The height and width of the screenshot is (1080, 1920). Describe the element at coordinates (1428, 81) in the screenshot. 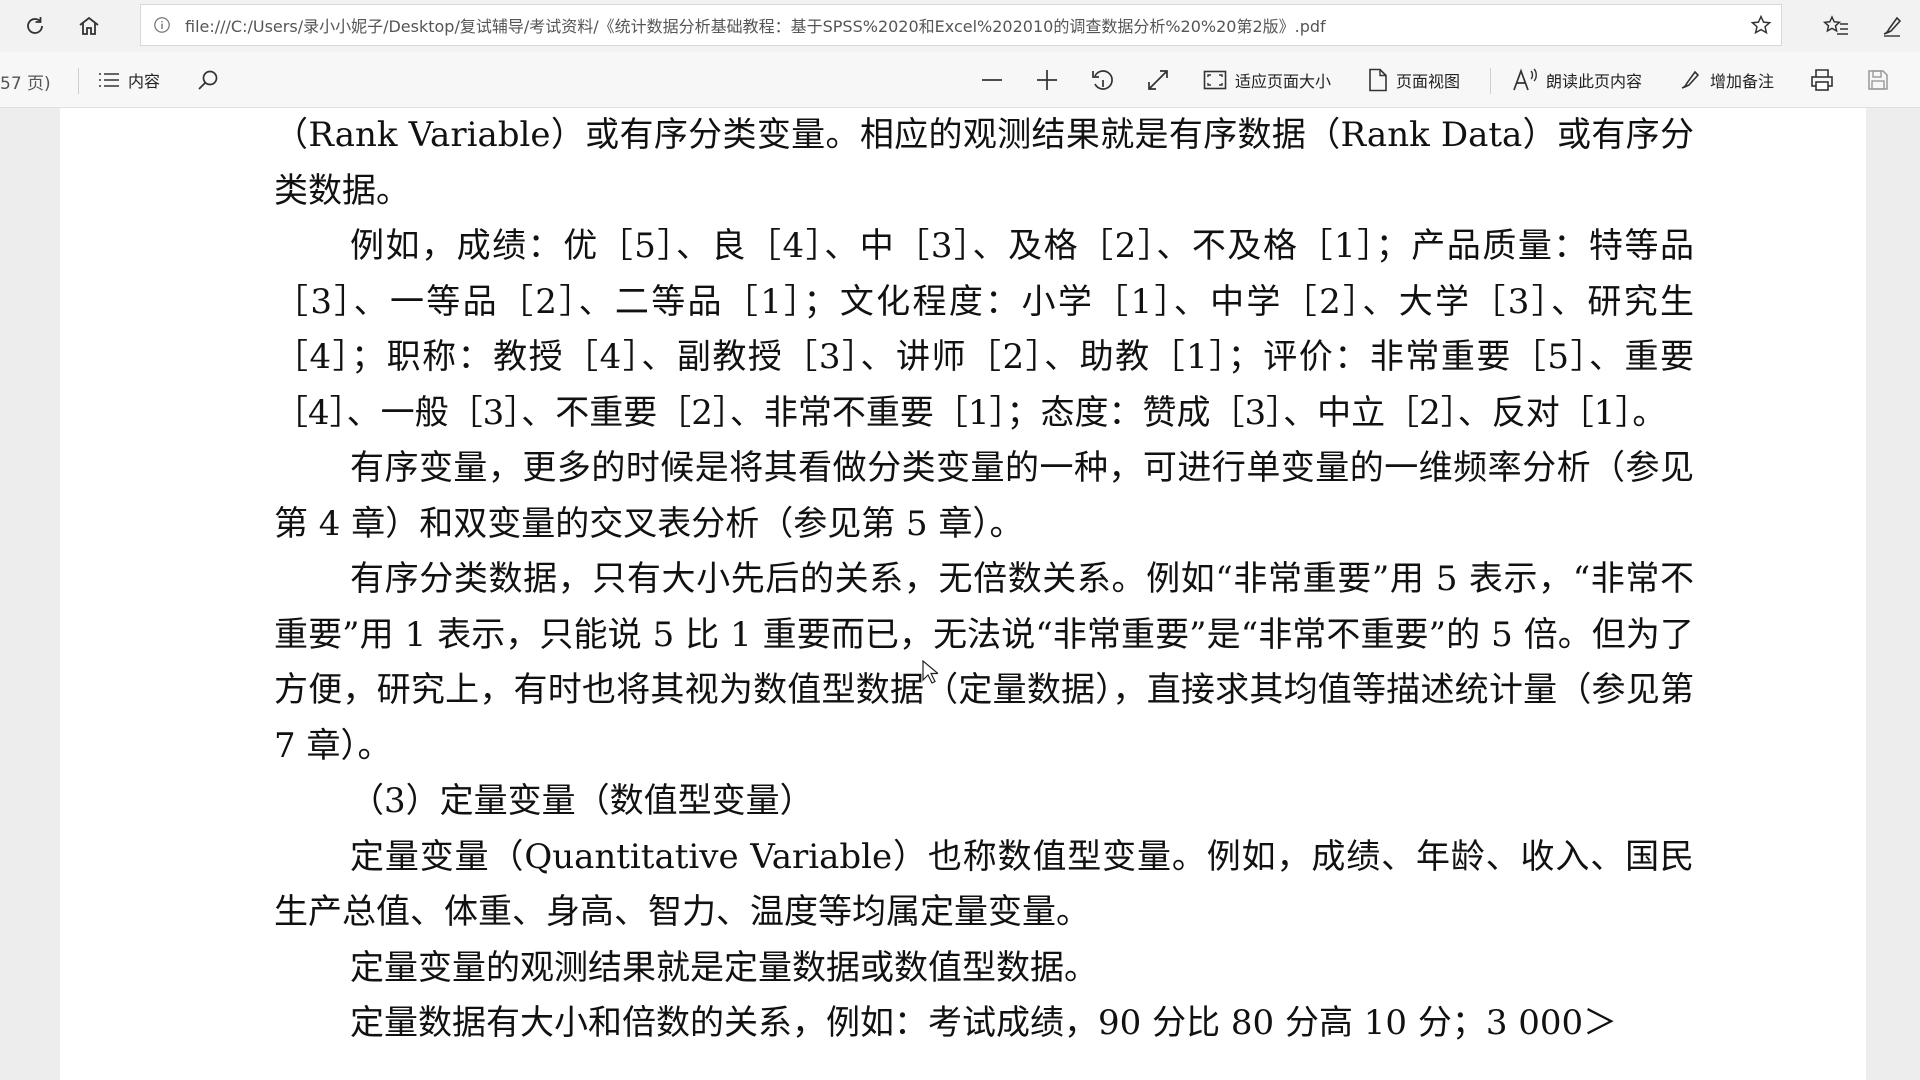

I see `page-view-label: 页面视图` at that location.